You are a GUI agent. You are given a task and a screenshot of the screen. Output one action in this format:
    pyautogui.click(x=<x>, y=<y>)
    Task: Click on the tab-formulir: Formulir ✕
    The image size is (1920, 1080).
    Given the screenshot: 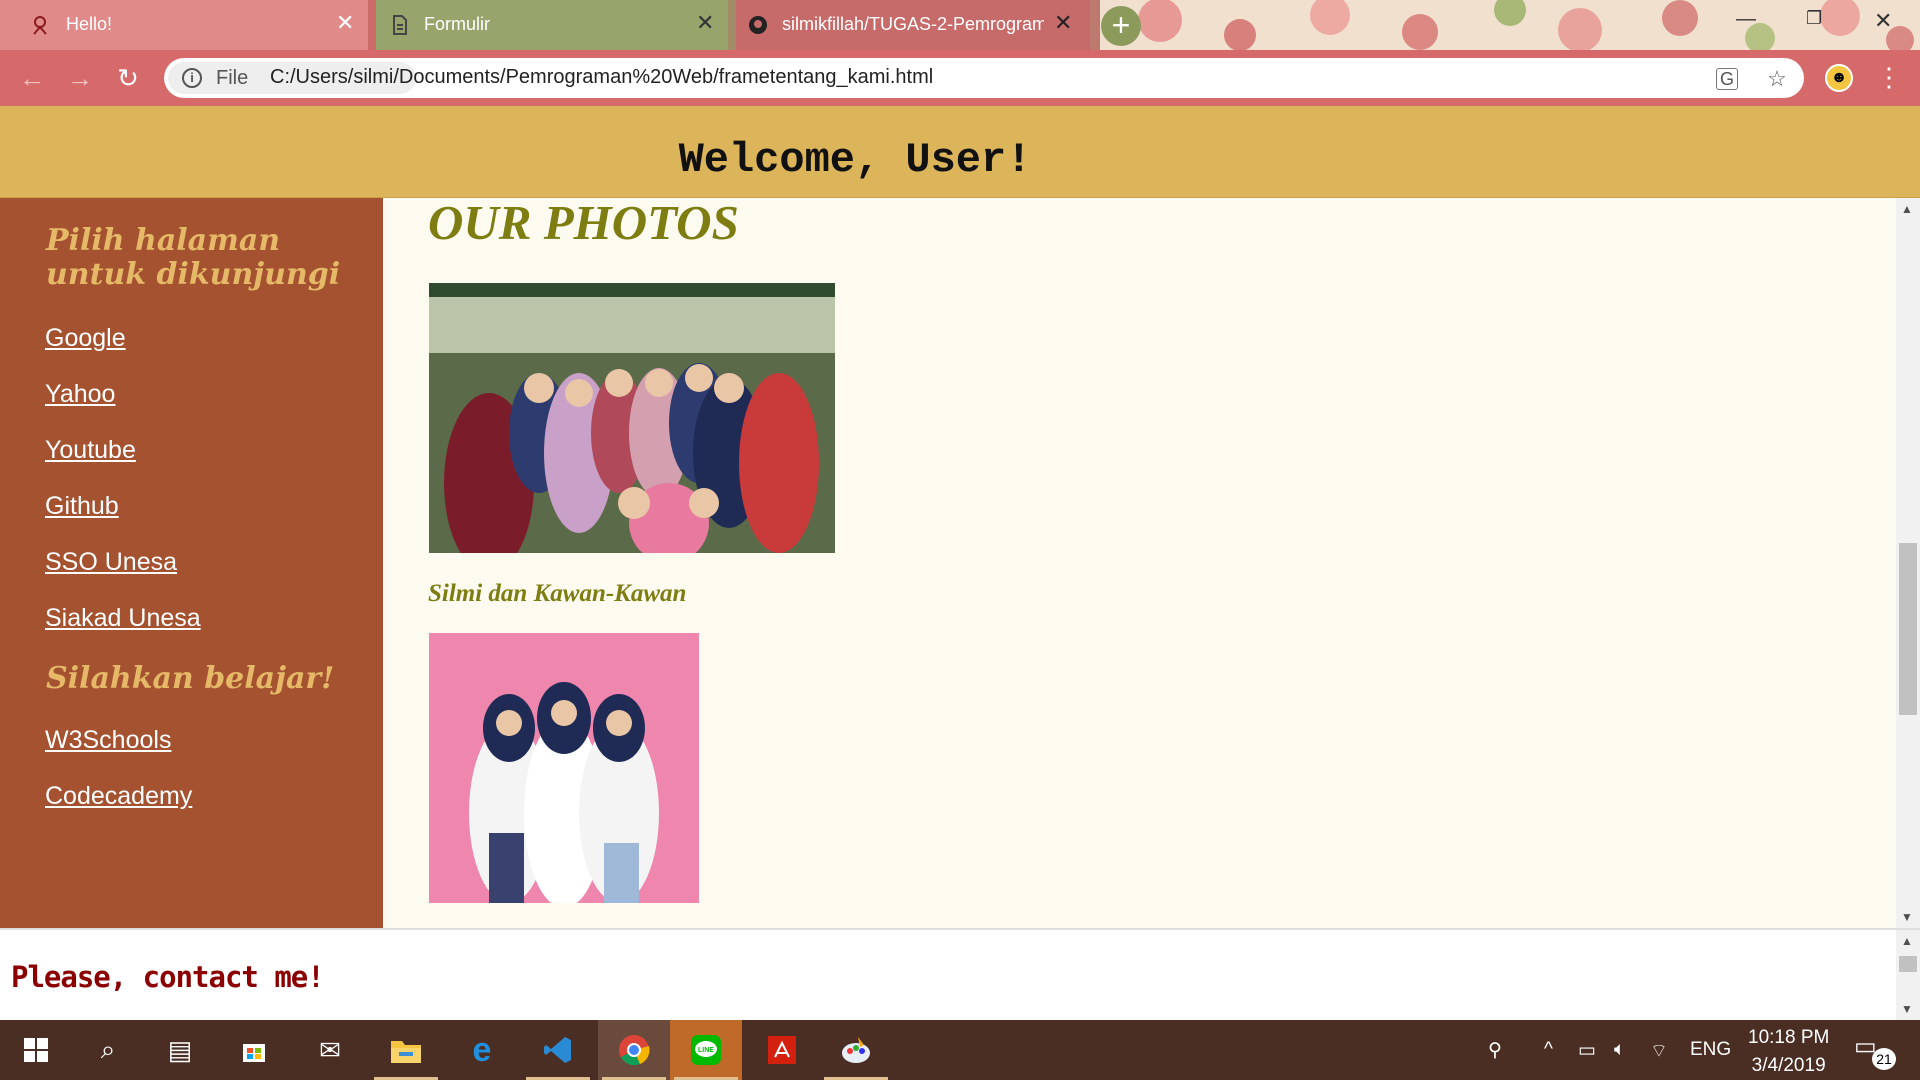 What is the action you would take?
    pyautogui.click(x=552, y=25)
    